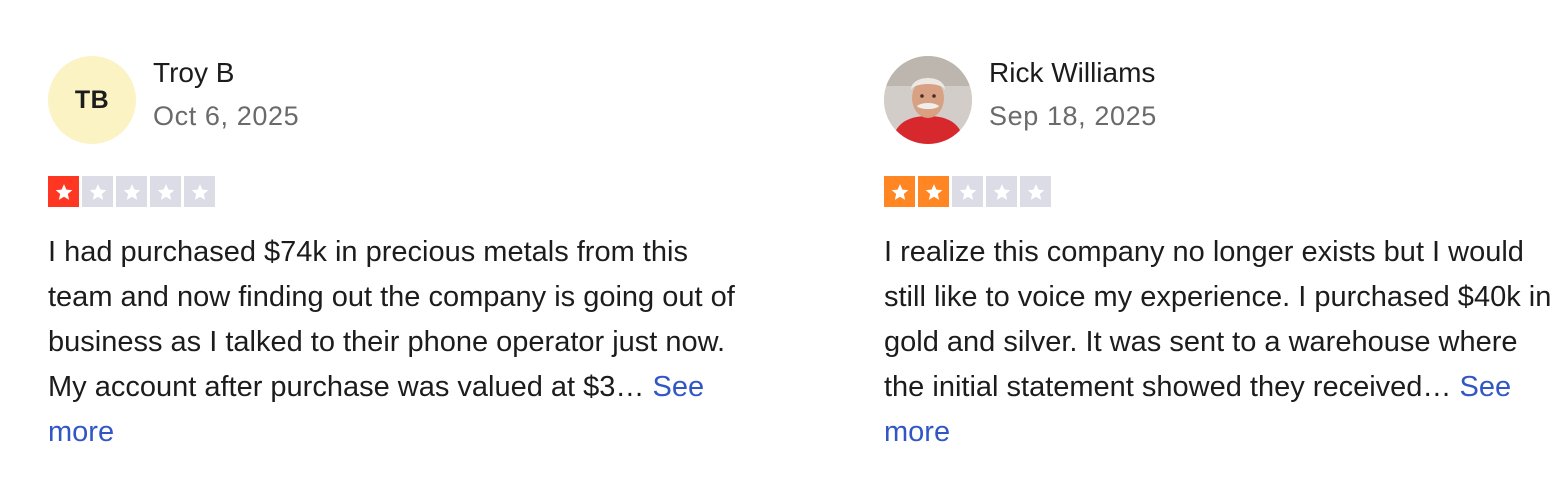 This screenshot has width=1568, height=504. What do you see at coordinates (226, 95) in the screenshot?
I see `review-meta: Troy B Oct 6, 2025` at bounding box center [226, 95].